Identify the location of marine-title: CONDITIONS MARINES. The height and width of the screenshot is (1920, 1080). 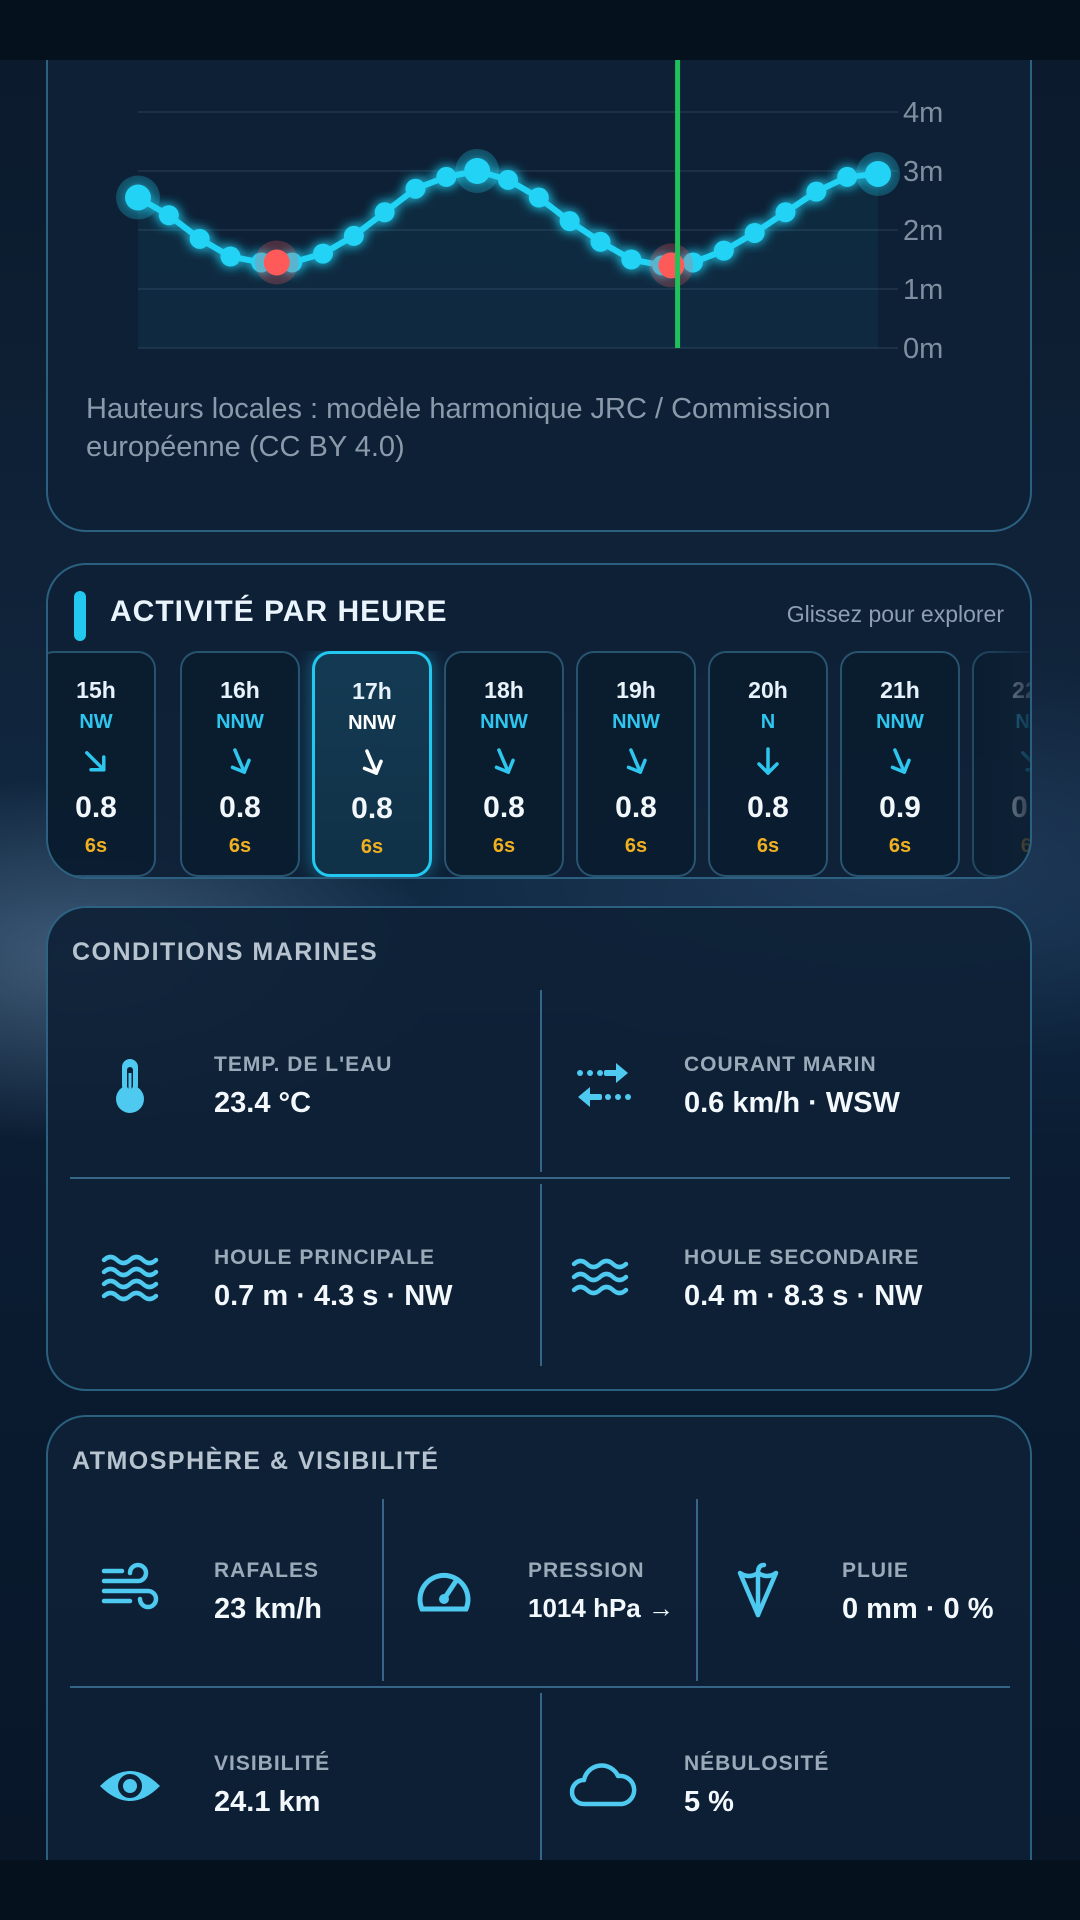
(225, 952).